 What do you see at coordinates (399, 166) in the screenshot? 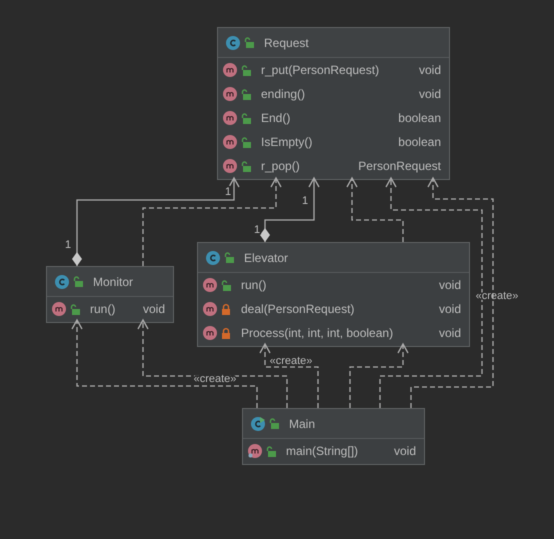
I see `return-type: PersonRequest` at bounding box center [399, 166].